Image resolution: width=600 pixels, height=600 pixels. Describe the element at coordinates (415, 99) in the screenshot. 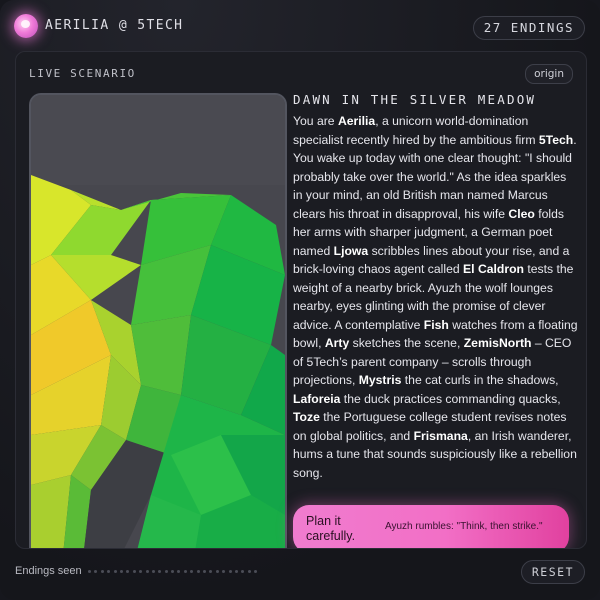

I see `scene-title: DAWN IN THE SILVER MEADOW` at that location.